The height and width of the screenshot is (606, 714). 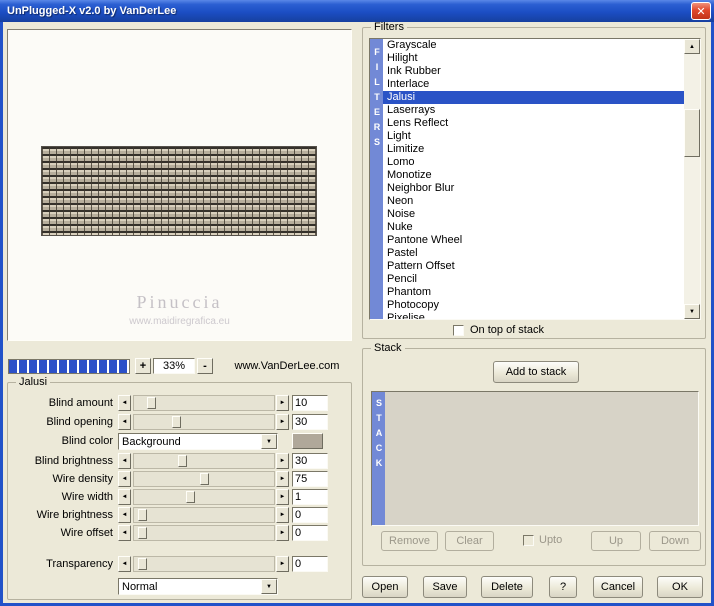 What do you see at coordinates (535, 458) in the screenshot?
I see `stack-listbox: STACK` at bounding box center [535, 458].